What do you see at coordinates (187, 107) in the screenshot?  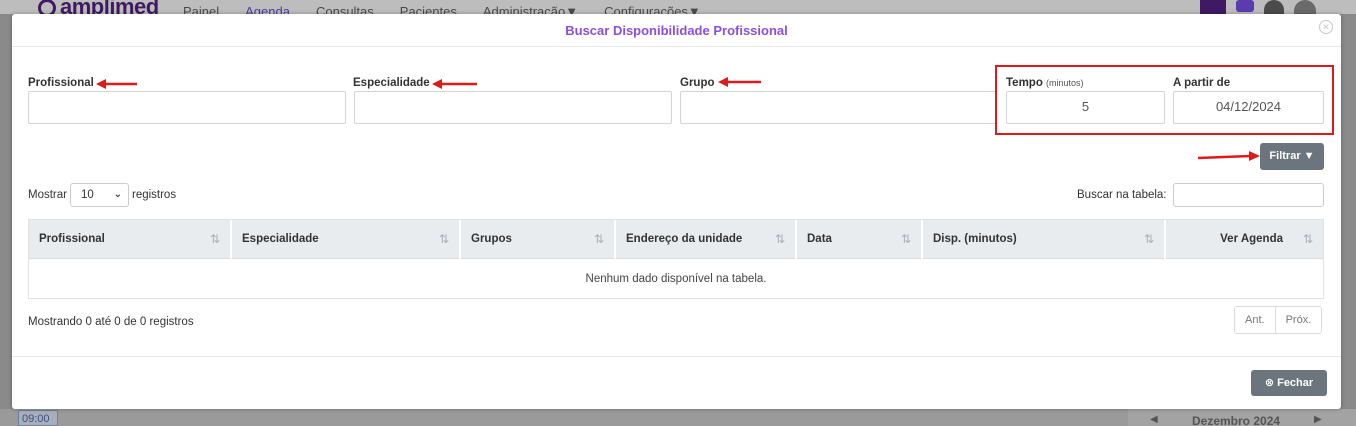 I see `profissional-input` at bounding box center [187, 107].